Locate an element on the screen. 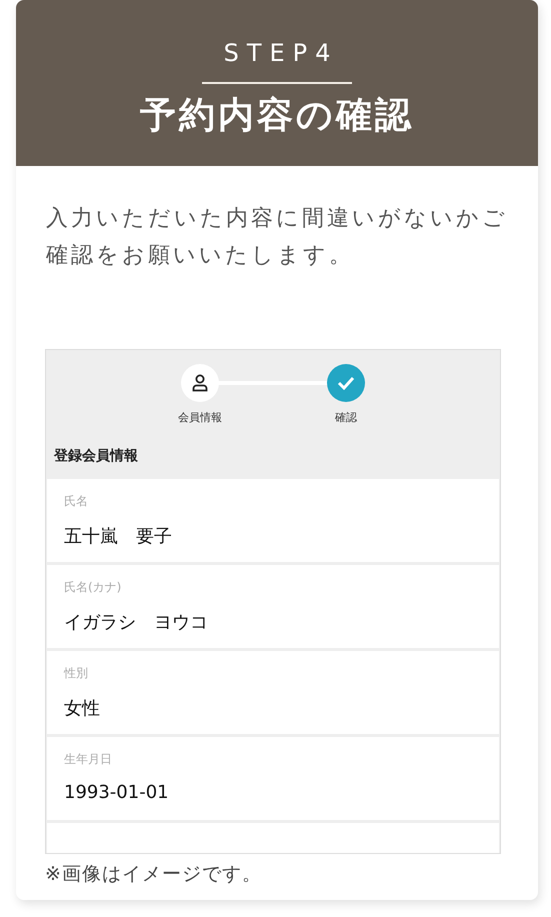 Image resolution: width=551 pixels, height=917 pixels. check-icon is located at coordinates (346, 383).